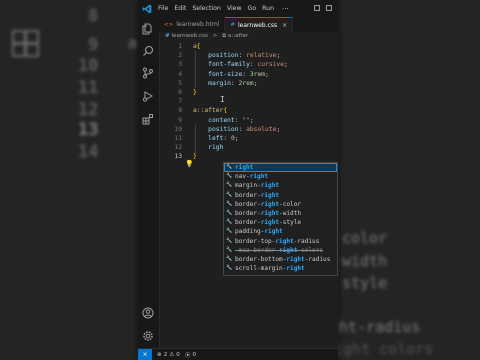 The height and width of the screenshot is (360, 480). Describe the element at coordinates (234, 8) in the screenshot. I see `menu-view: View` at that location.